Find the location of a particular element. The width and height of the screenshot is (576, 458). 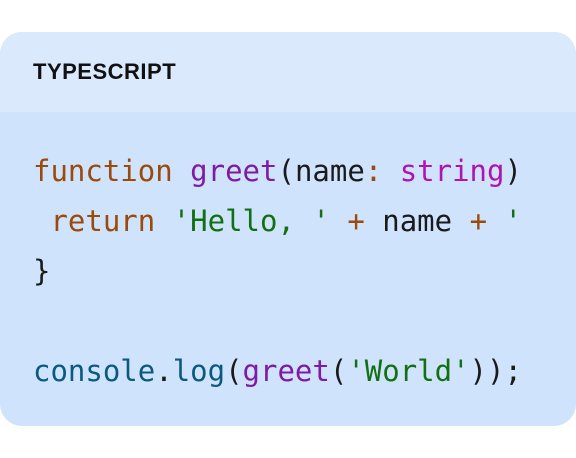

keyword-token: function is located at coordinates (103, 171).